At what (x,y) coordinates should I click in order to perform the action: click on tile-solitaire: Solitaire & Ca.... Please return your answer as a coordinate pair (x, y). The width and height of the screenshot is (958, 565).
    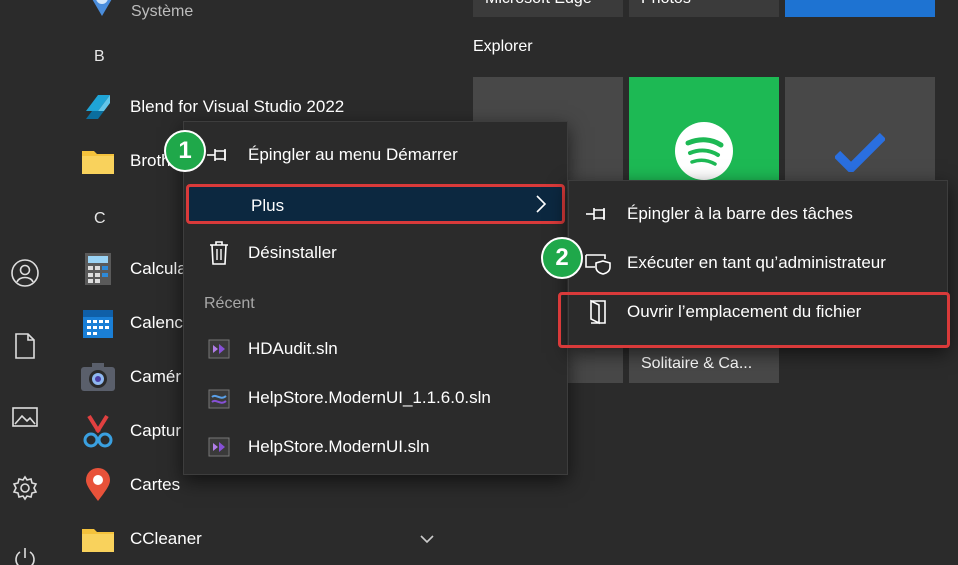
    Looking at the image, I should click on (704, 364).